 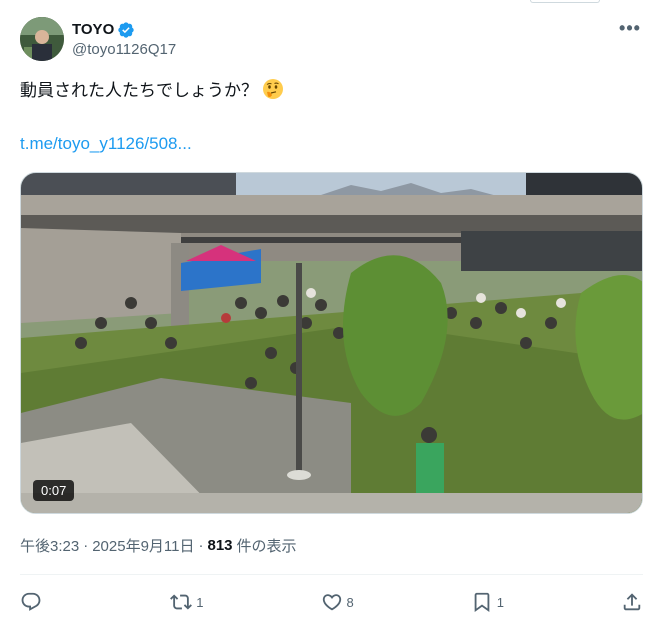 What do you see at coordinates (126, 30) in the screenshot?
I see `verified-badge-icon` at bounding box center [126, 30].